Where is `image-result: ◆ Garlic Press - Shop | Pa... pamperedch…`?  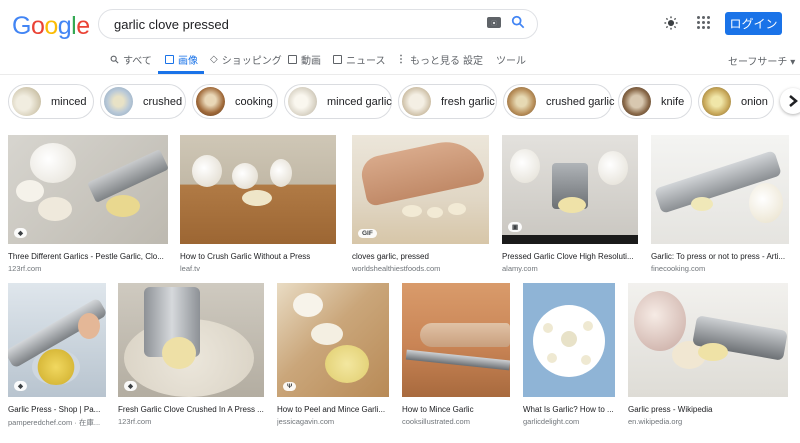
image-result: ◆ Garlic Press - Shop | Pa... pamperedch… is located at coordinates (57, 355).